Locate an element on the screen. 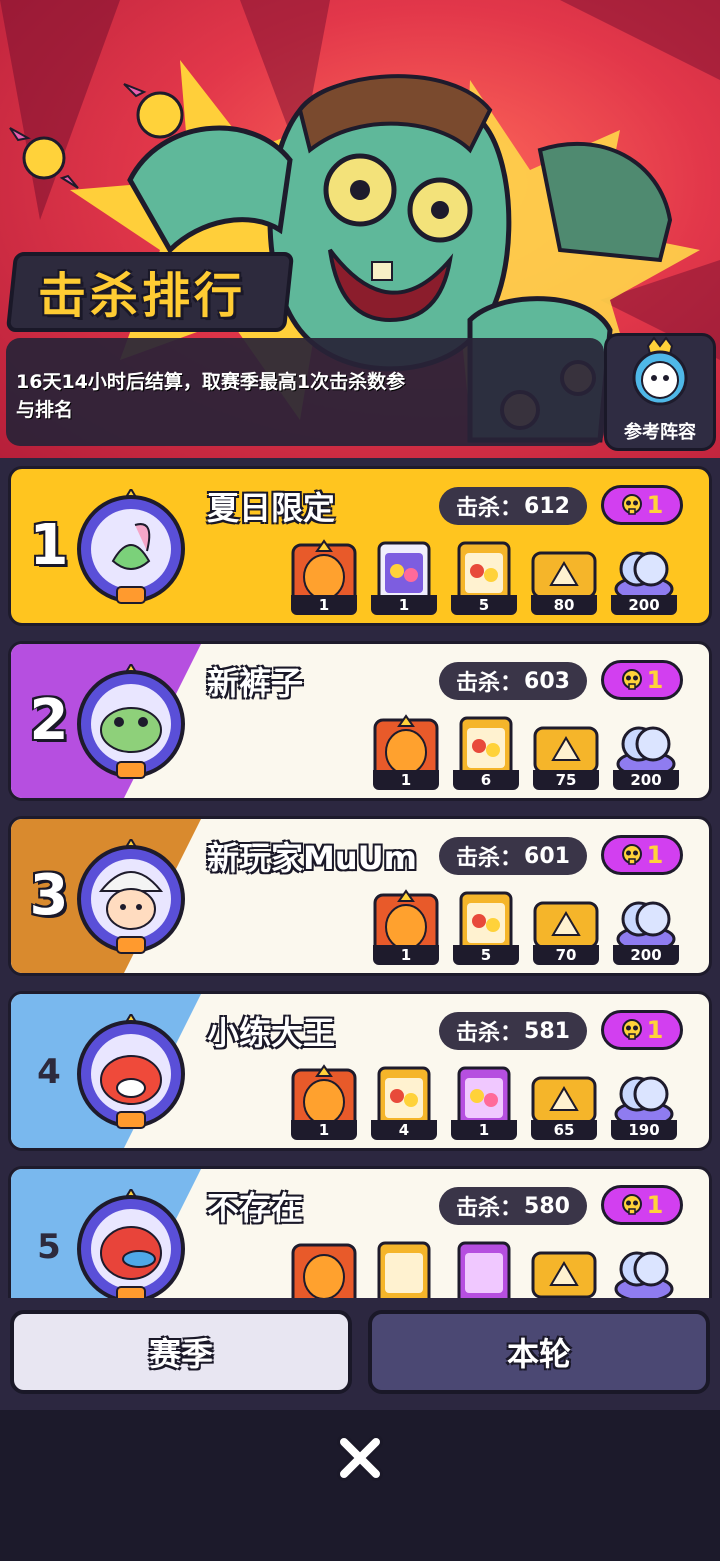 The image size is (720, 1561). close-button is located at coordinates (360, 1458).